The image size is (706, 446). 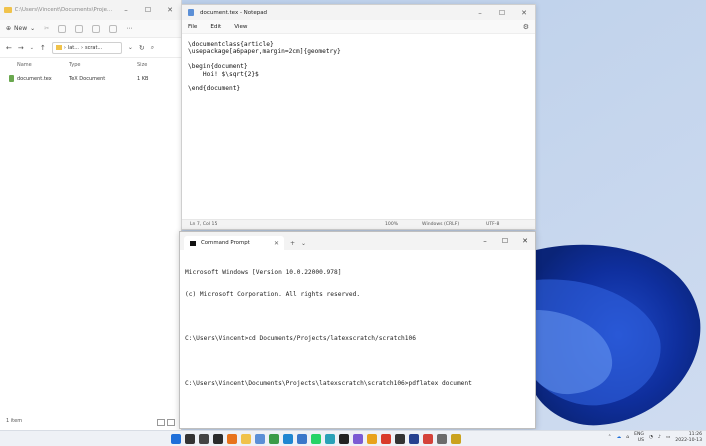 What do you see at coordinates (130, 47) in the screenshot?
I see `address-dropdown-icon: ⌄` at bounding box center [130, 47].